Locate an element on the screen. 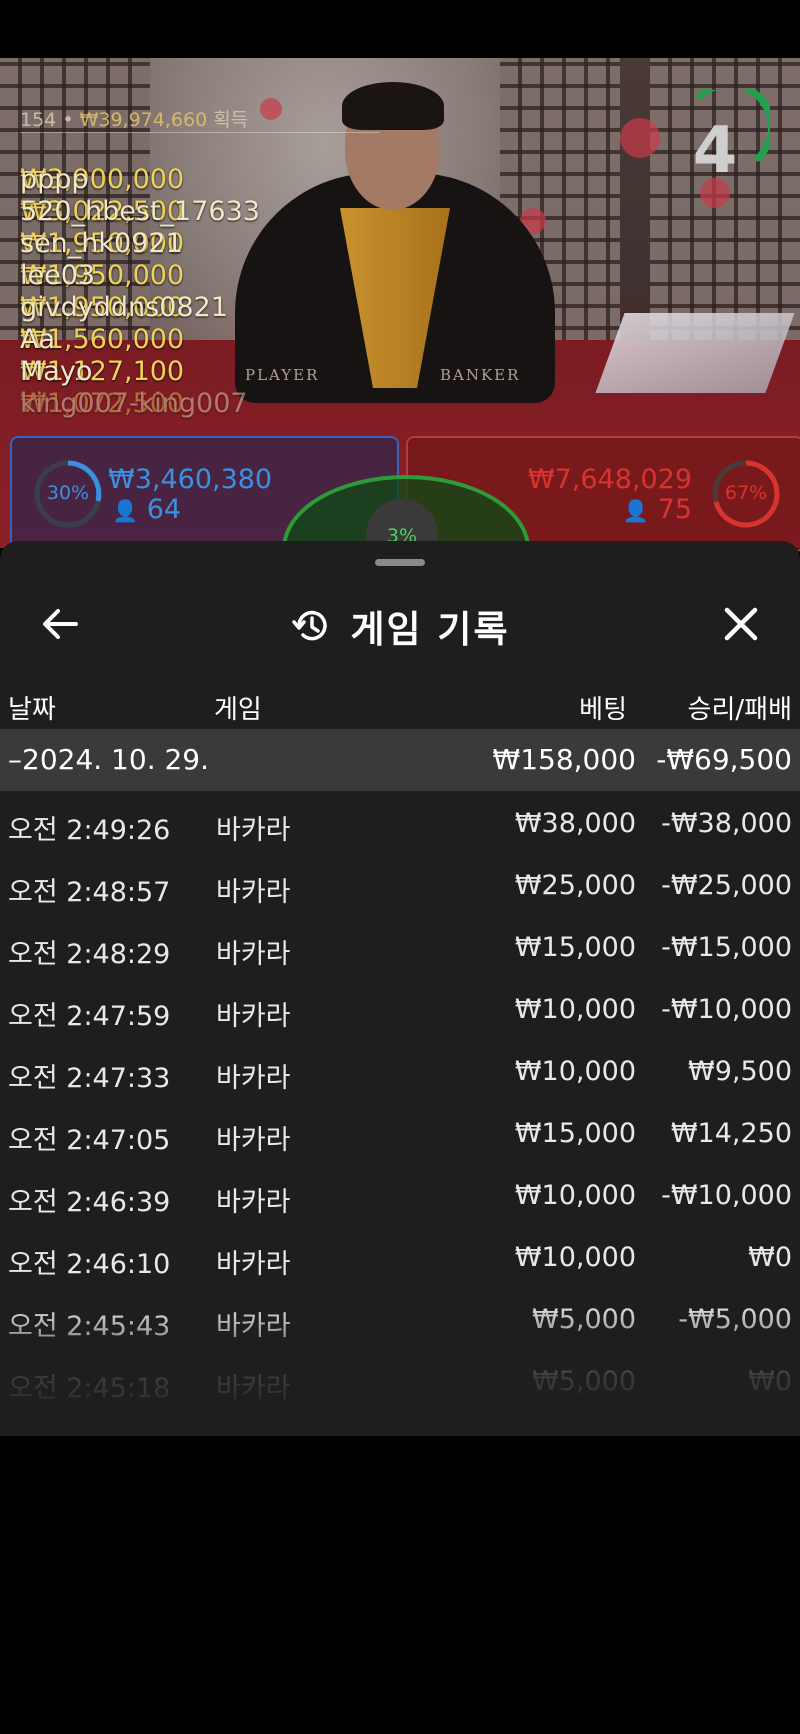 Image resolution: width=800 pixels, height=1734 pixels. player-bettor-count: 👤 64 is located at coordinates (147, 509).